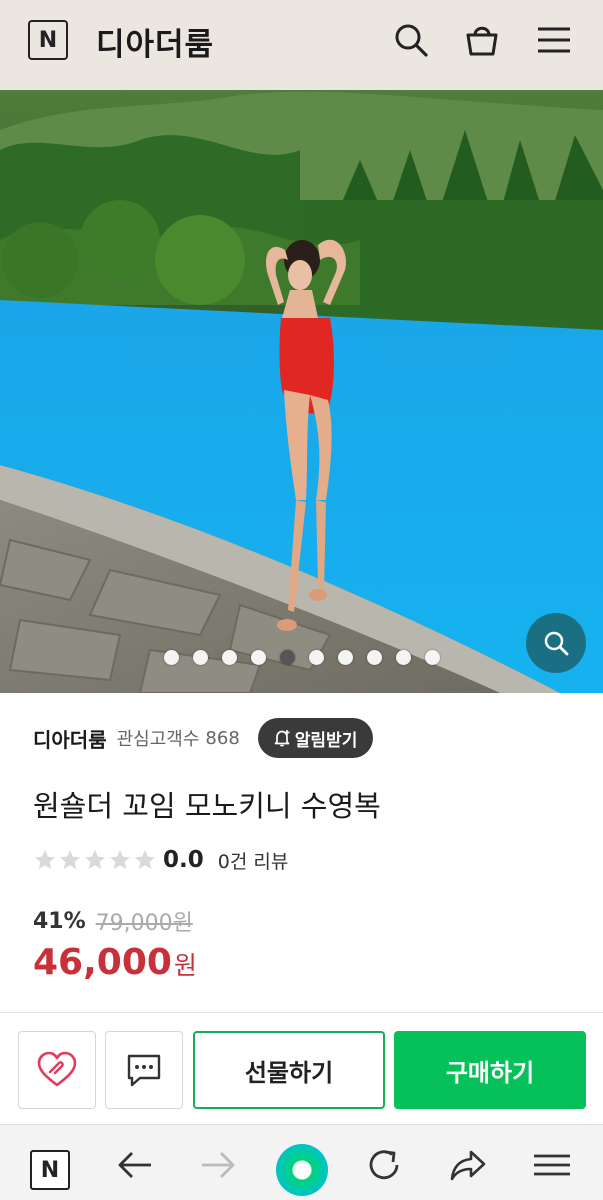  I want to click on chat-button, so click(144, 1070).